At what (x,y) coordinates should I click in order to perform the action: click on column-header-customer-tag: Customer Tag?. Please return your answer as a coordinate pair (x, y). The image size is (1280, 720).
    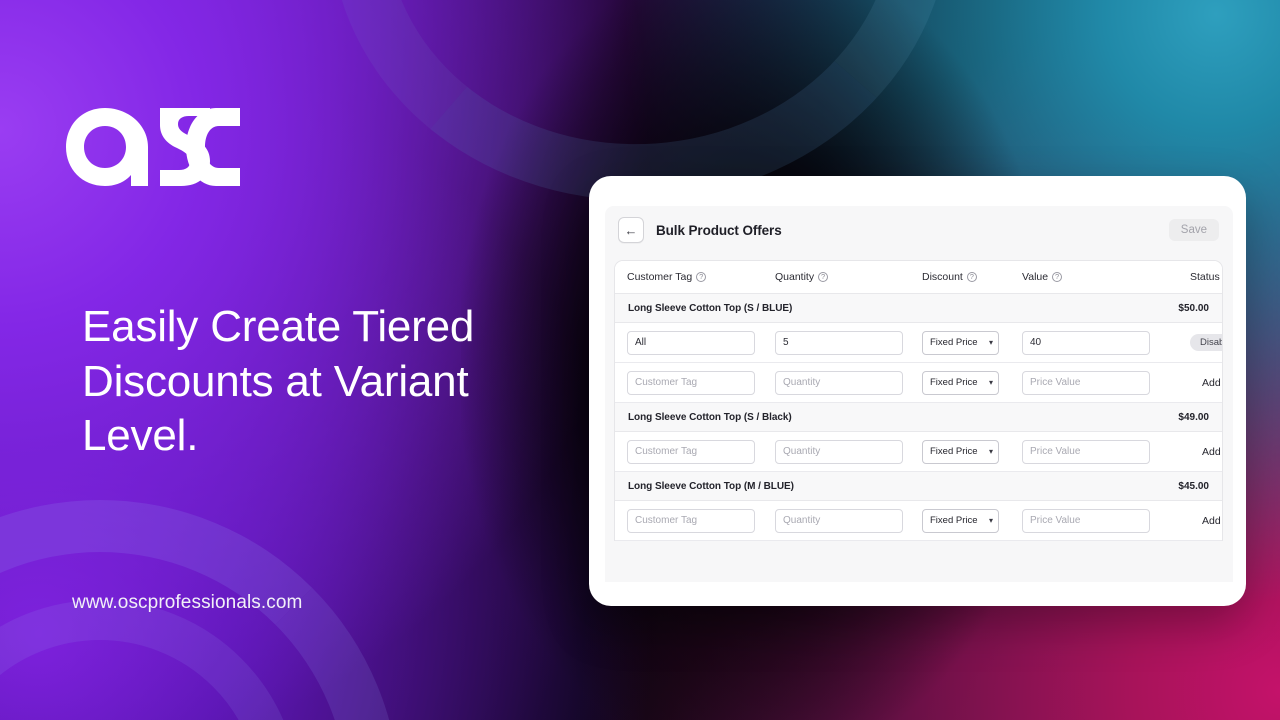
    Looking at the image, I should click on (701, 277).